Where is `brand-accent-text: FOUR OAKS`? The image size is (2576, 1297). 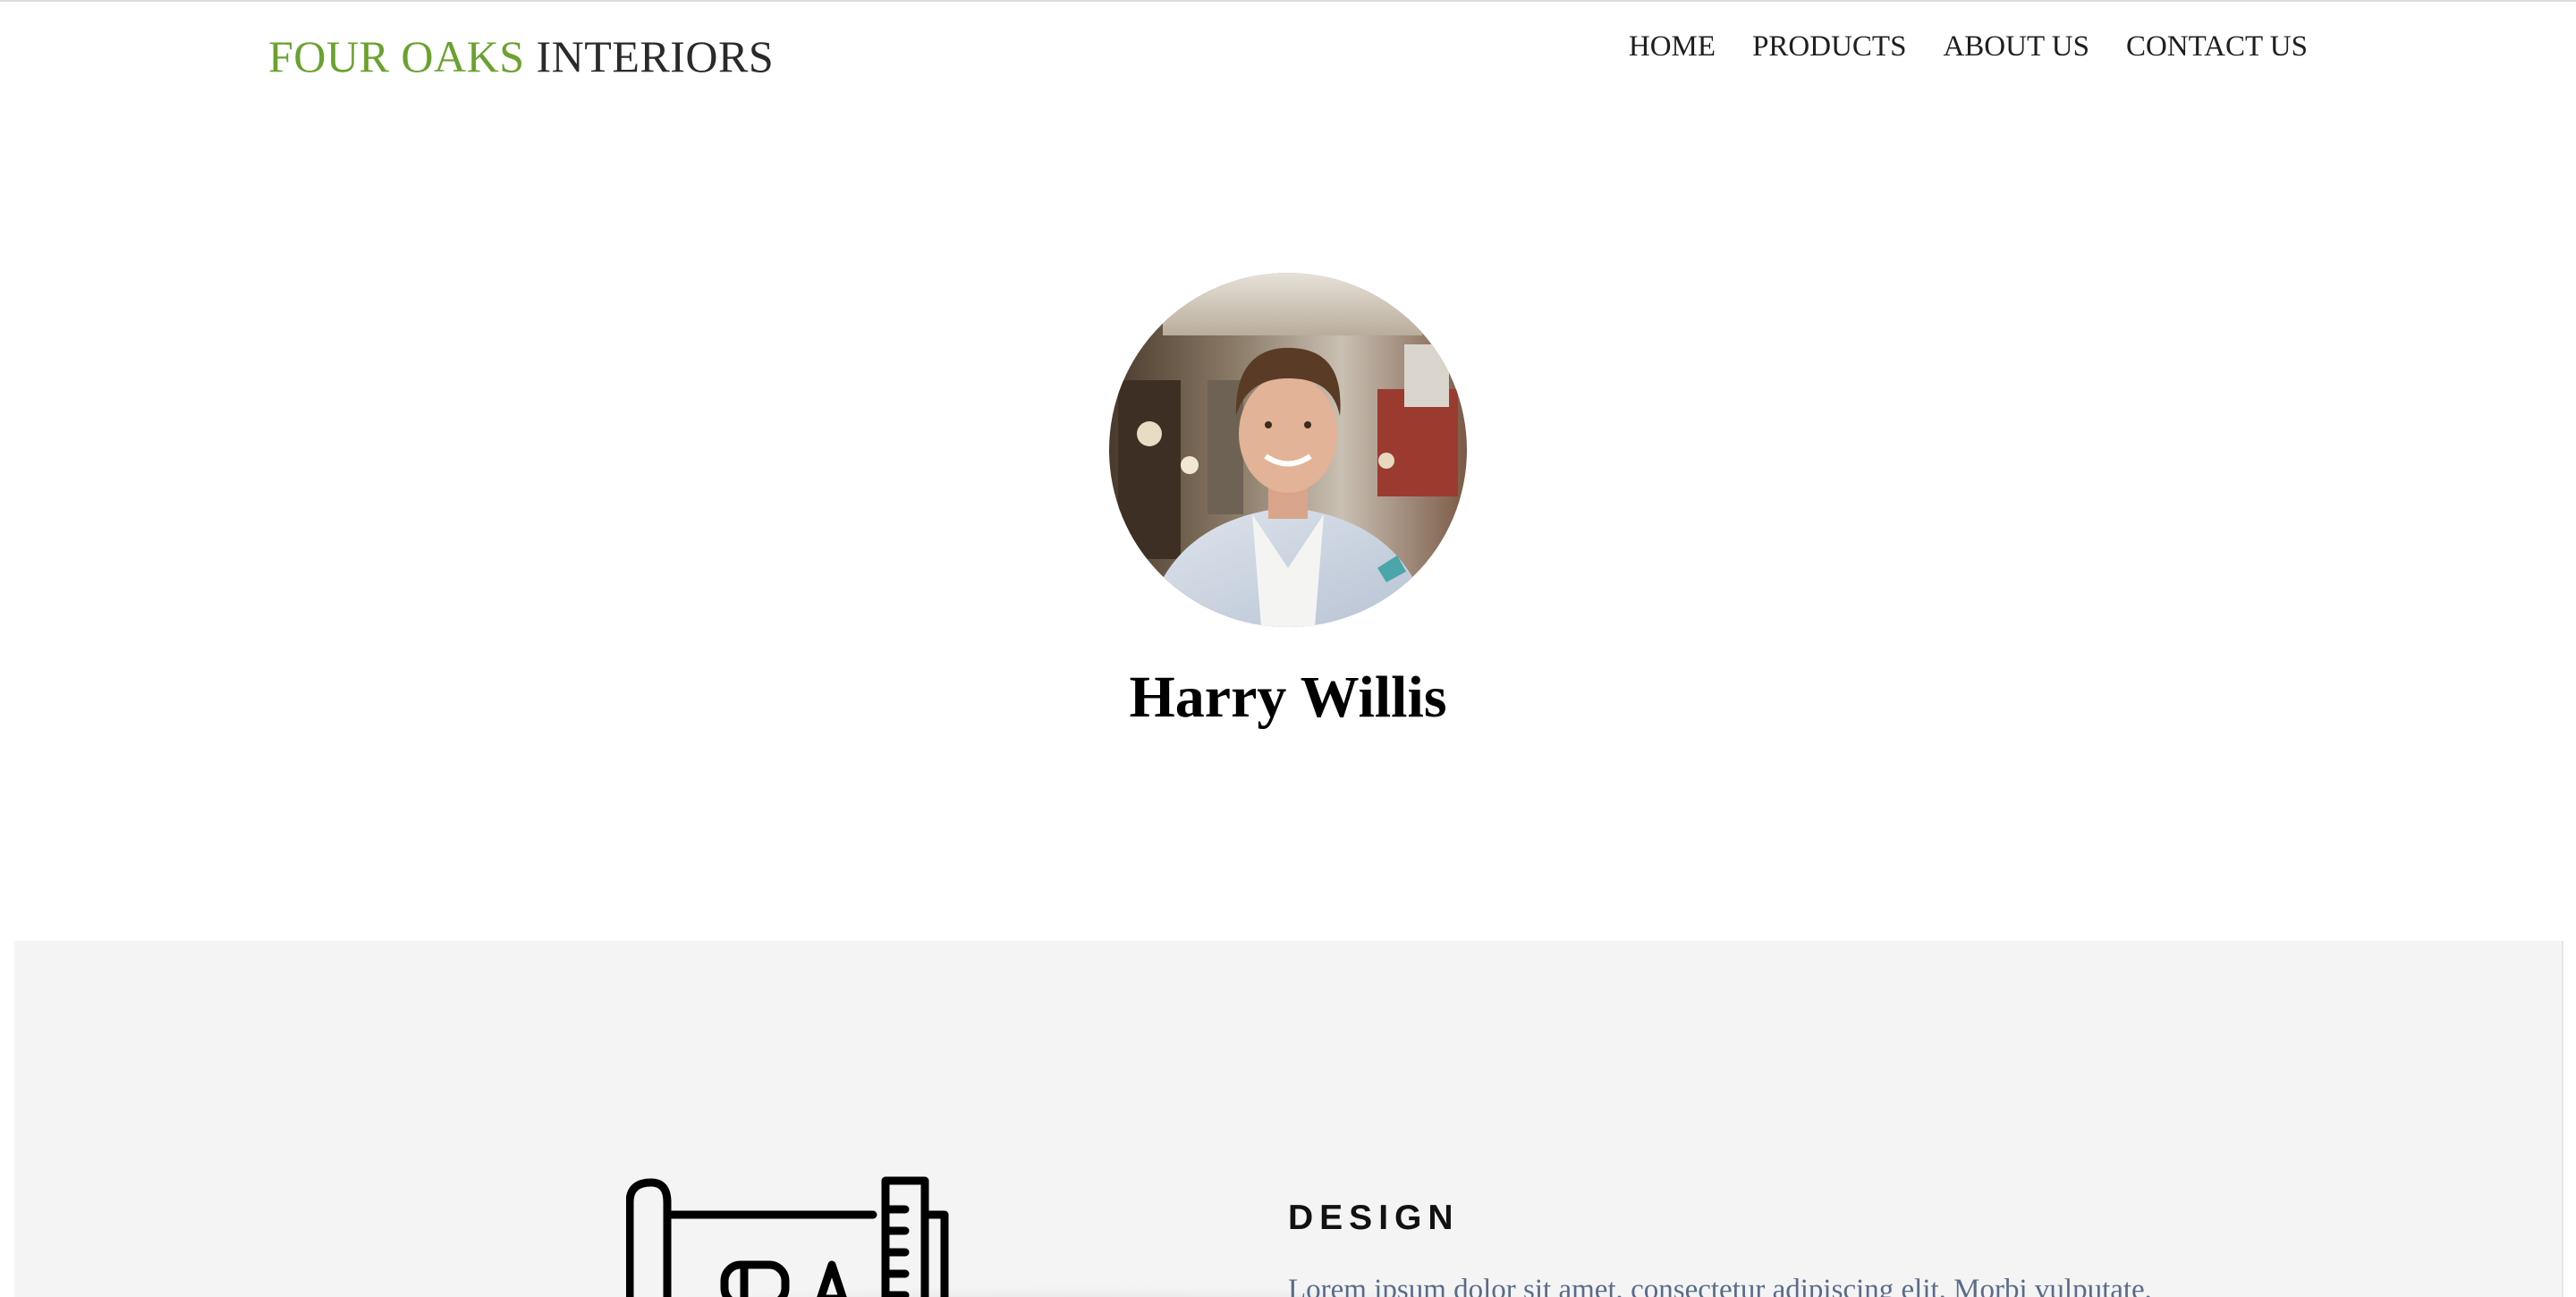
brand-accent-text: FOUR OAKS is located at coordinates (396, 56).